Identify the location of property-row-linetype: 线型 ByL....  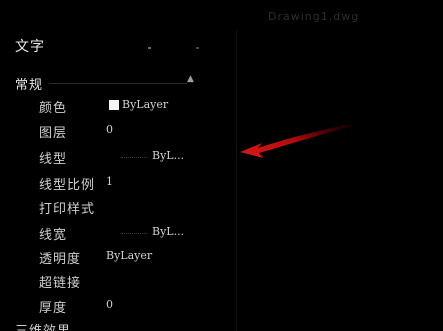
(105, 158).